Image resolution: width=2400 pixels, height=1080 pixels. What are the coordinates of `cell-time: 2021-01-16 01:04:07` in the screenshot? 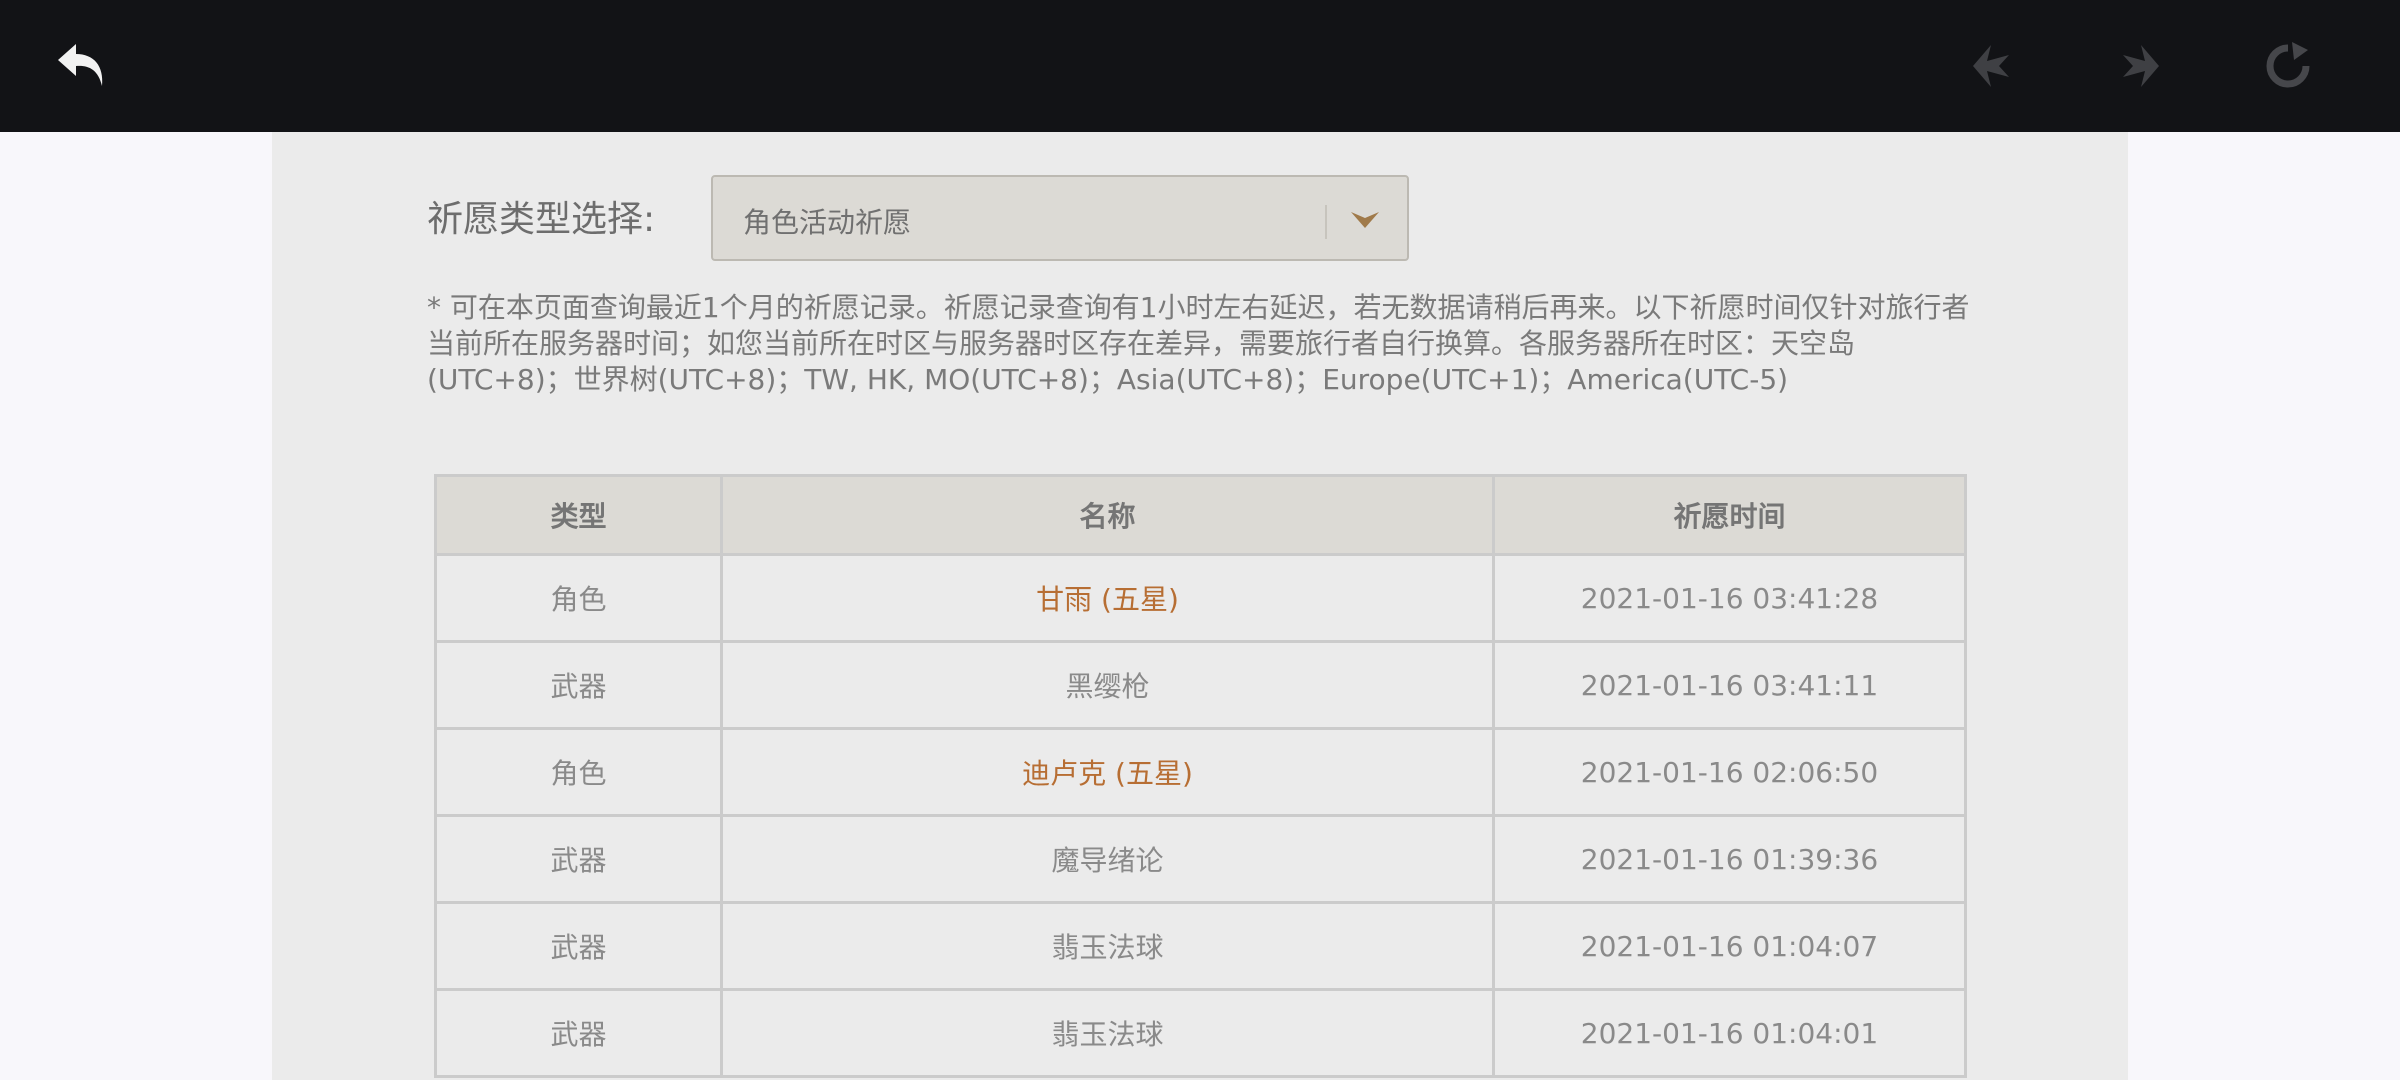 It's located at (1729, 946).